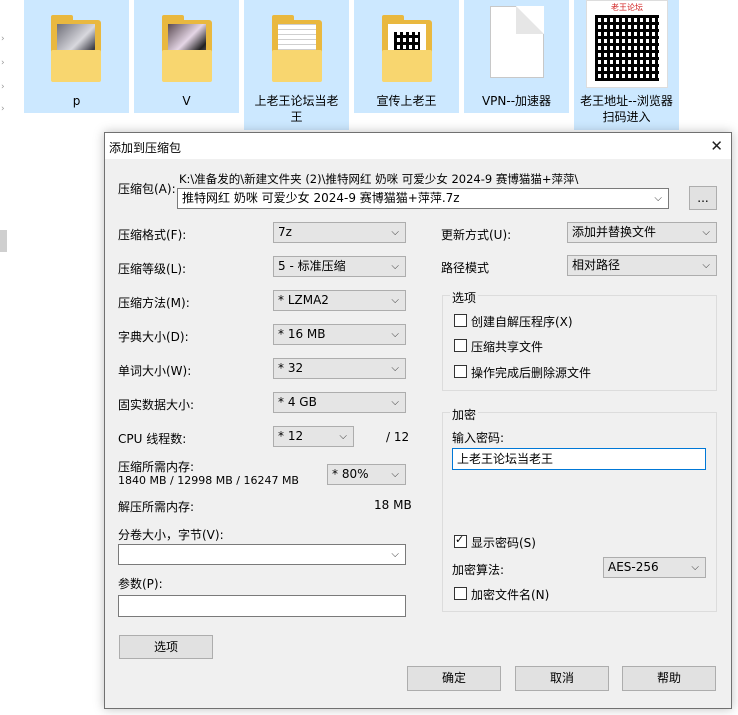 The height and width of the screenshot is (715, 738). What do you see at coordinates (147, 189) in the screenshot?
I see `archive-label: 压缩包(A):` at bounding box center [147, 189].